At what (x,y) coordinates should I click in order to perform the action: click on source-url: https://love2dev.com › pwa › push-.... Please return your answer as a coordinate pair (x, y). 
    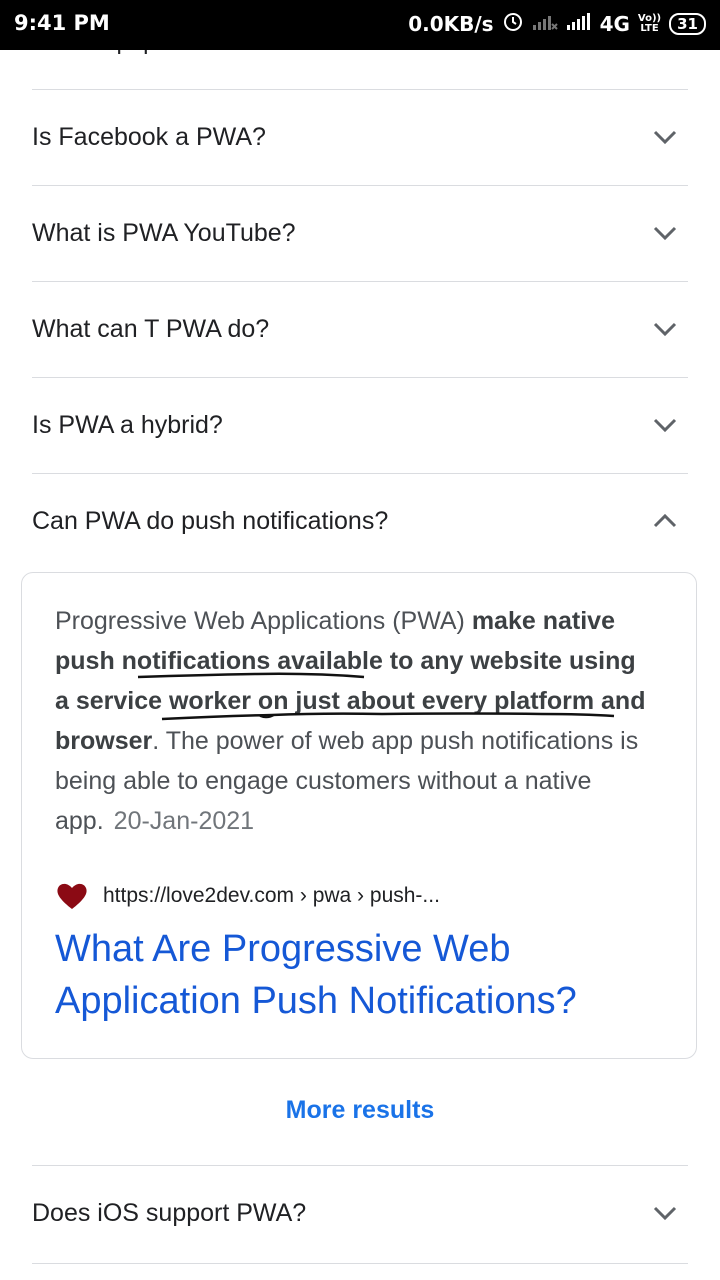
    Looking at the image, I should click on (271, 895).